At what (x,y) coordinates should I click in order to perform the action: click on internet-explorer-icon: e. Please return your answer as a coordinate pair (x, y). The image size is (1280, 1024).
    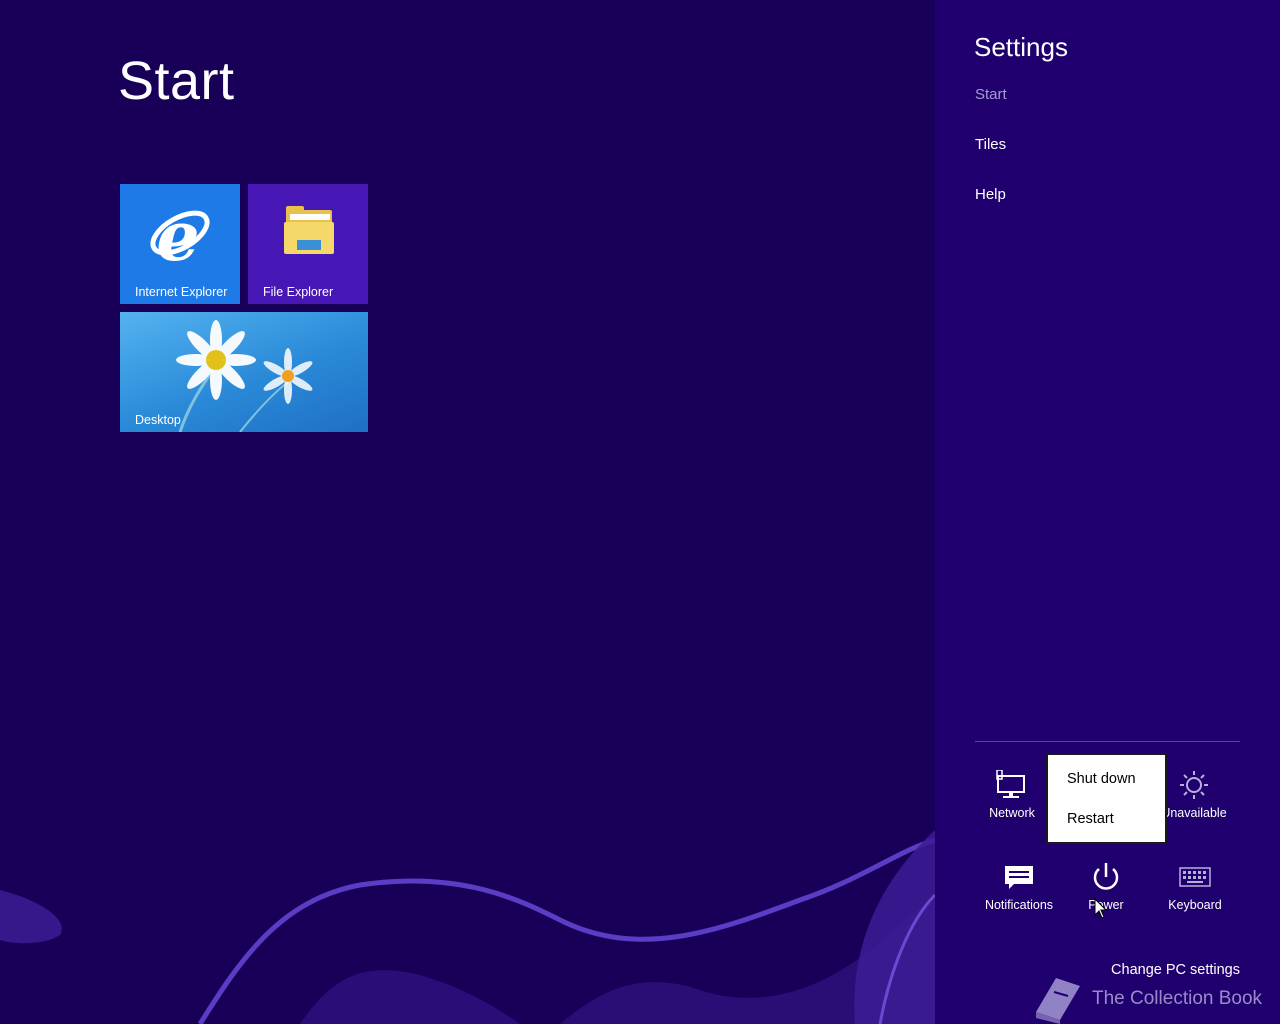
    Looking at the image, I should click on (180, 237).